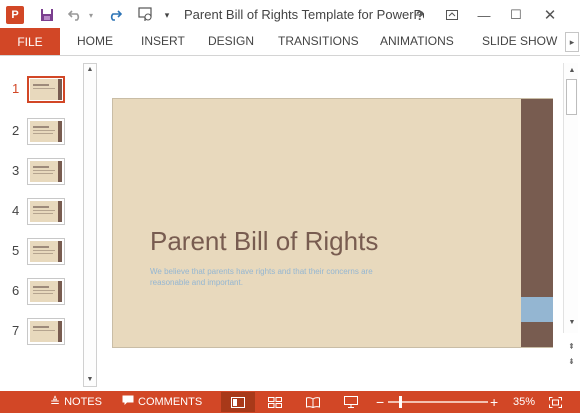 The width and height of the screenshot is (580, 413). I want to click on start-from-beginning-icon, so click(146, 15).